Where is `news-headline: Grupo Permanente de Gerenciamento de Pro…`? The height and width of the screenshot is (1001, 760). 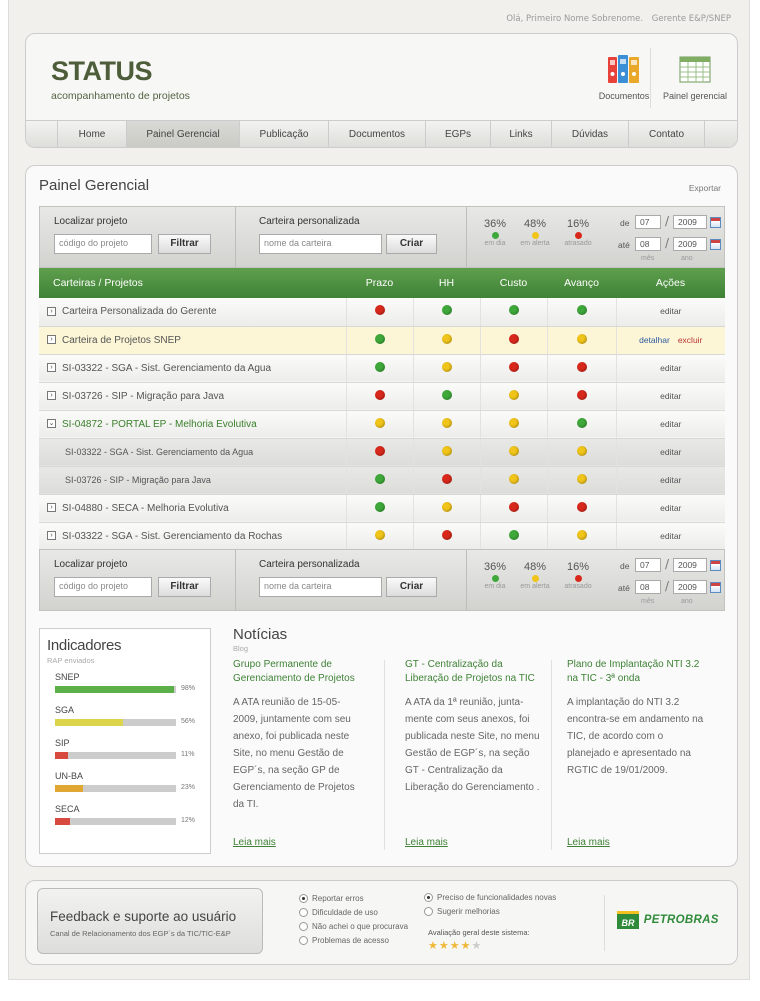 news-headline: Grupo Permanente de Gerenciamento de Pro… is located at coordinates (298, 672).